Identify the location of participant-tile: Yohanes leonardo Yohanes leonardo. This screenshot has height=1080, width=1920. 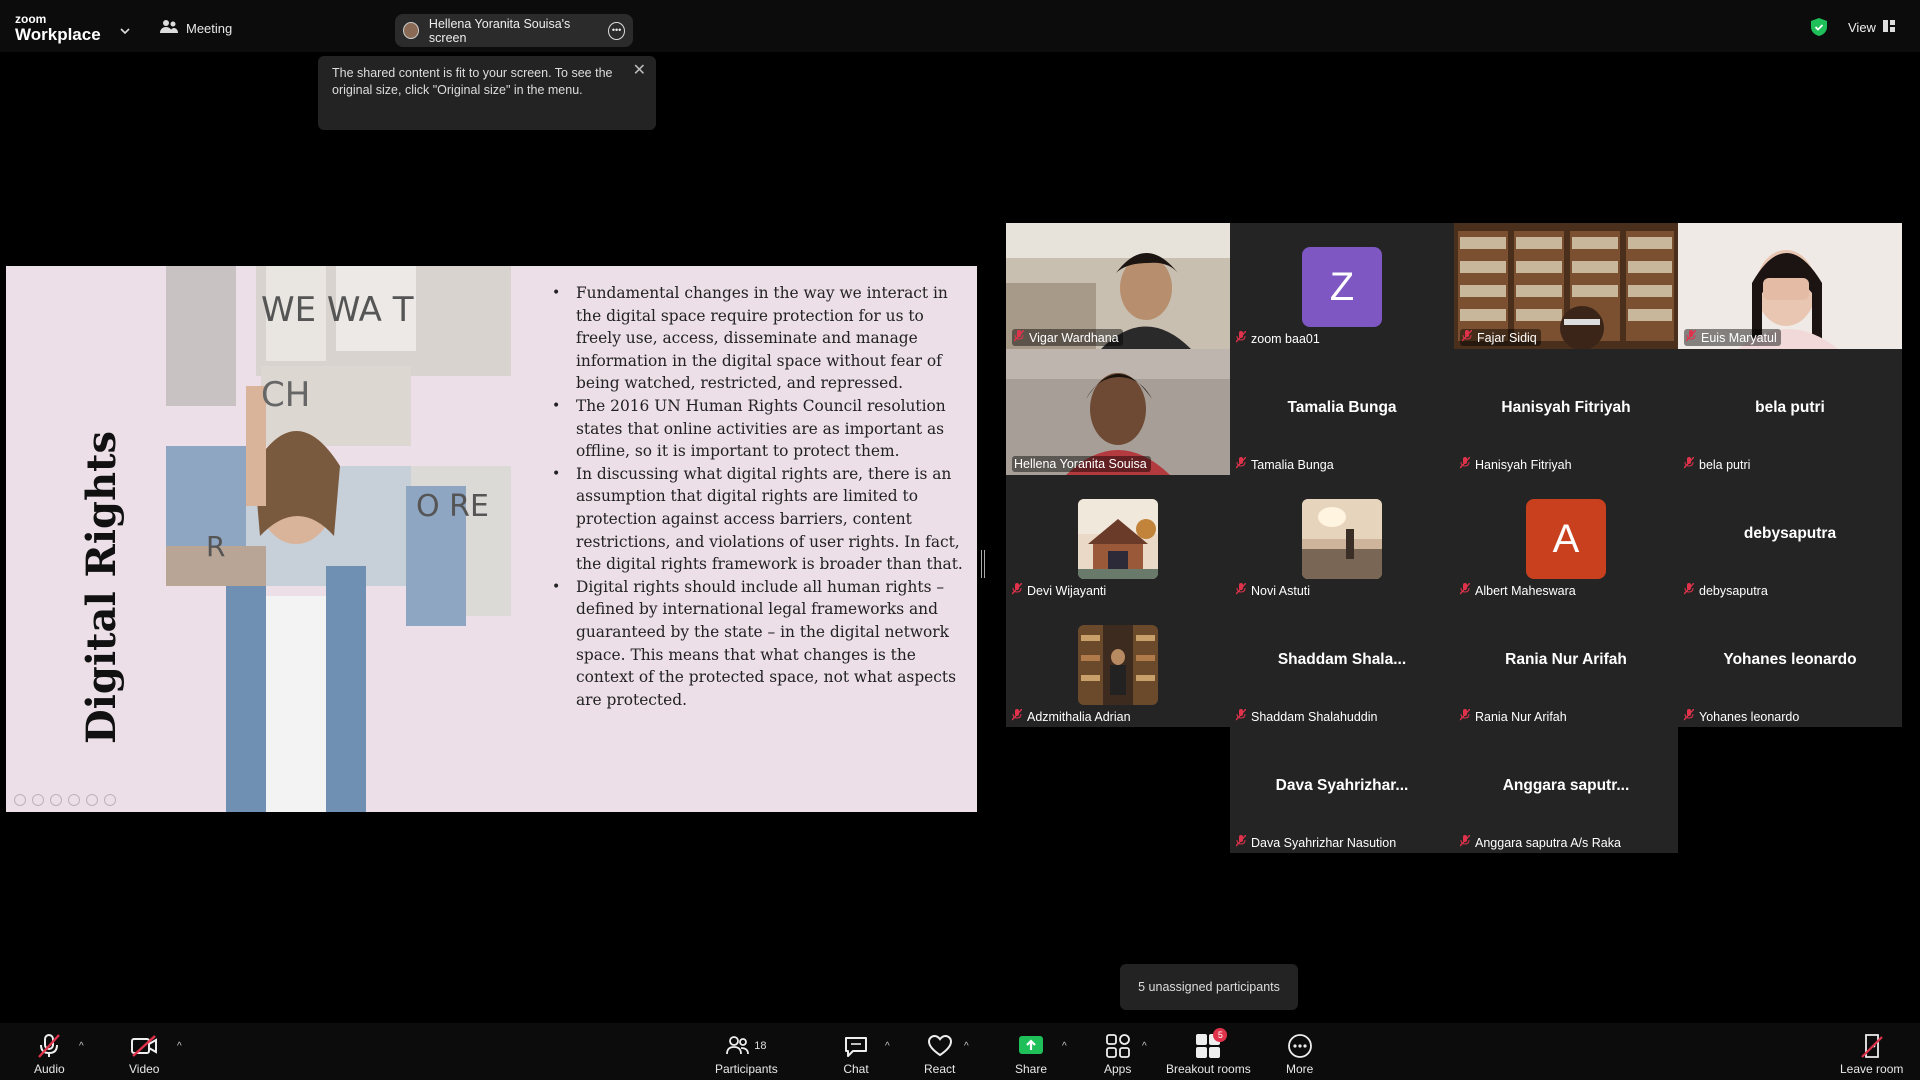
(1790, 664).